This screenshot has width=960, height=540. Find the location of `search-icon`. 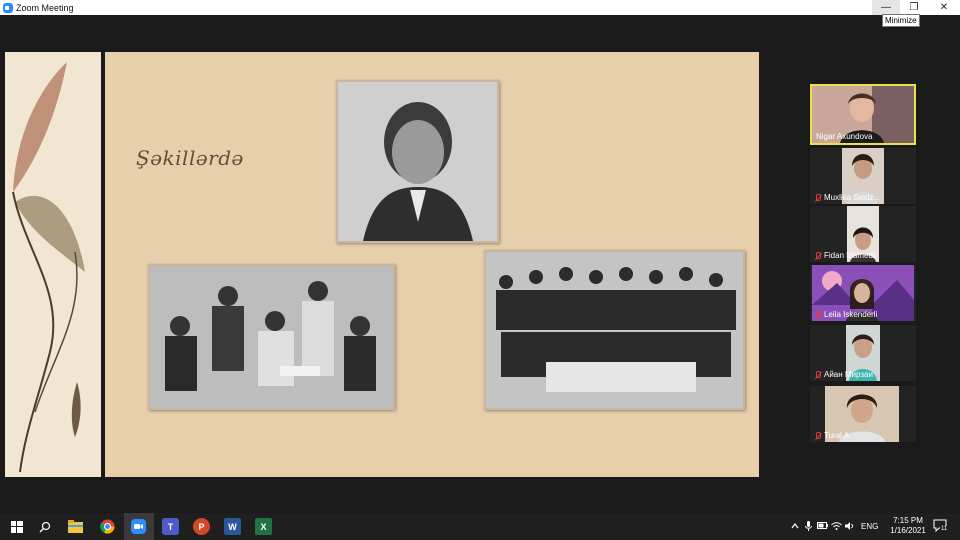

search-icon is located at coordinates (44, 526).